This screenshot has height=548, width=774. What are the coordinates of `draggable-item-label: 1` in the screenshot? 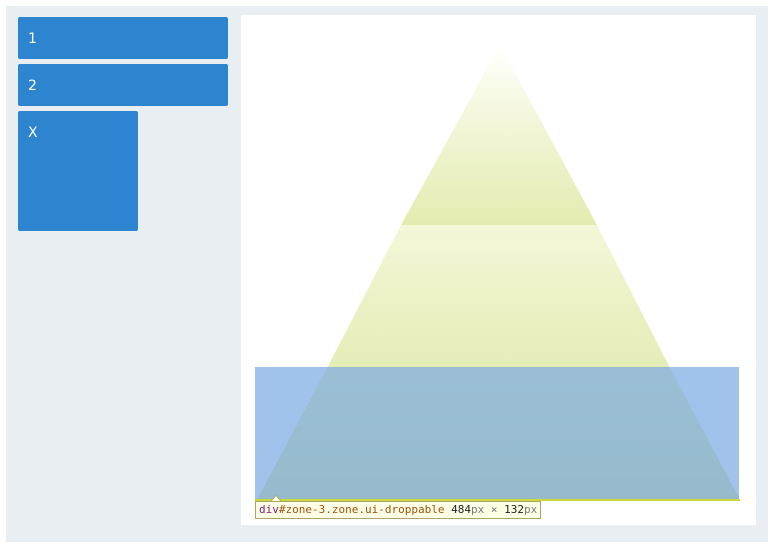 It's located at (32, 39).